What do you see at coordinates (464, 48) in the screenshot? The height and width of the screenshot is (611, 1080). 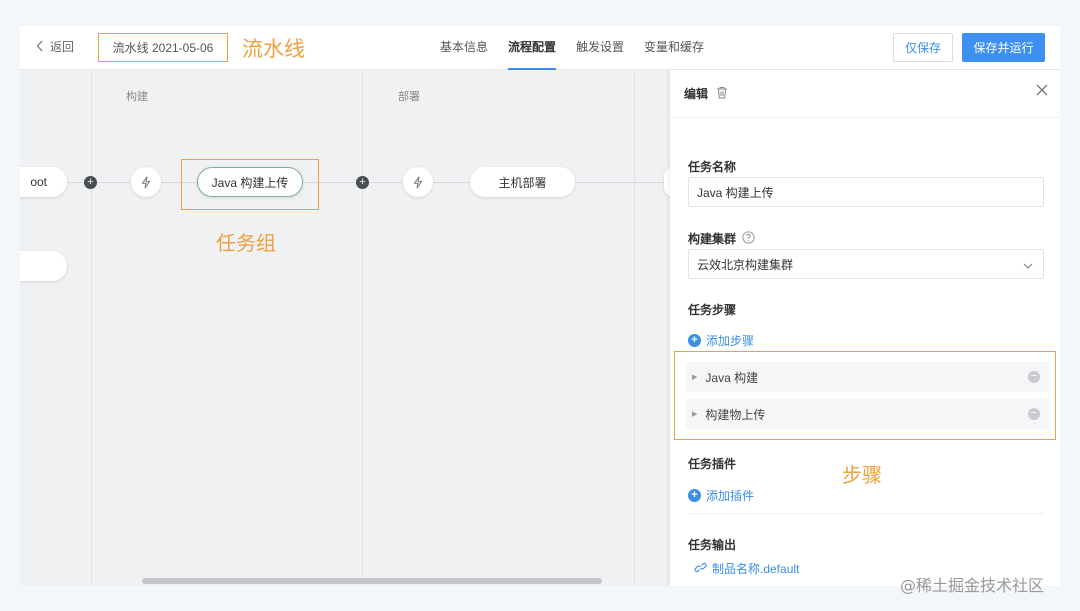 I see `tab-basic-info: 基本信息` at bounding box center [464, 48].